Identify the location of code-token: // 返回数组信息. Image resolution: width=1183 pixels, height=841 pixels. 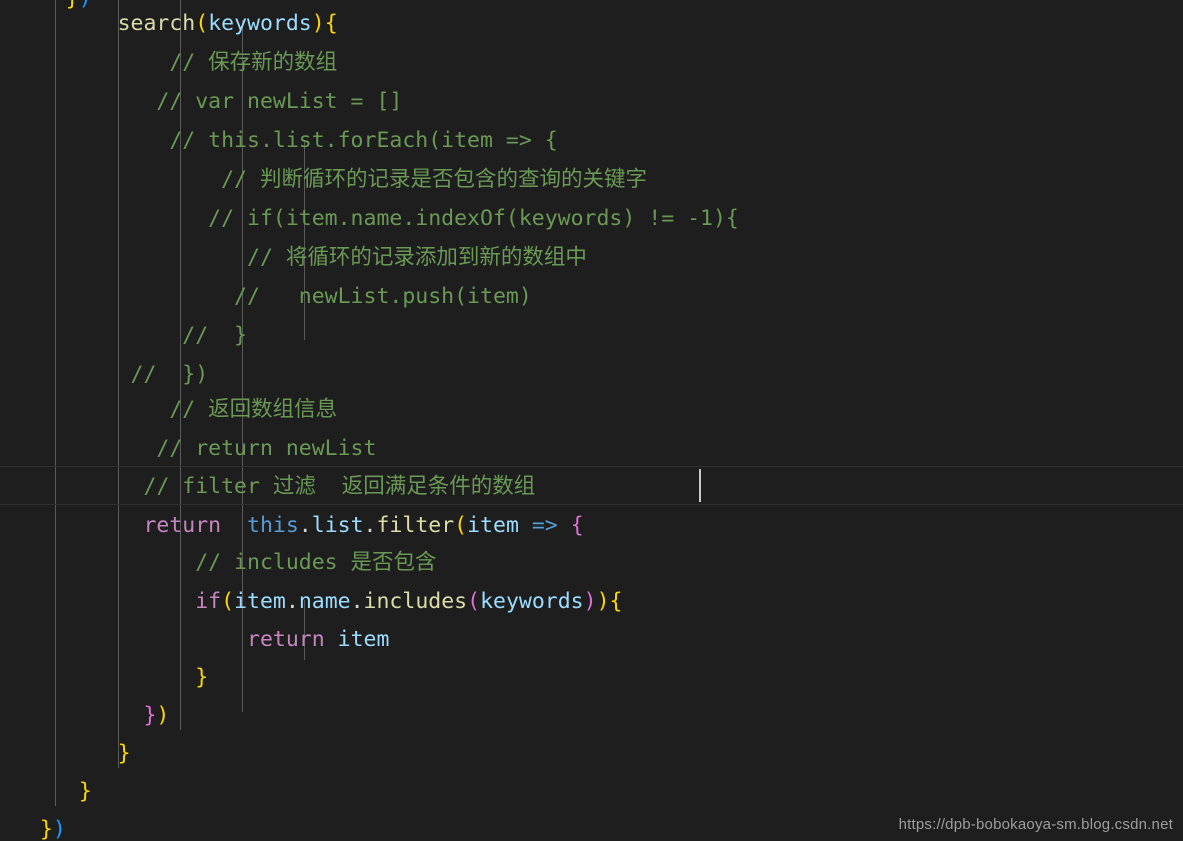
(247, 409).